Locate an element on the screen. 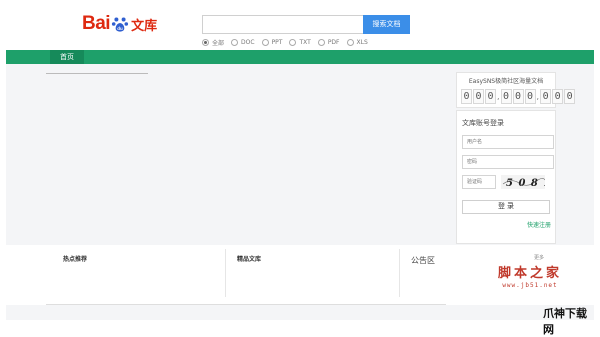  header: Bai du 文库 搜索文档 全部 DOC PPT TXT PDF XLS is located at coordinates (300, 25).